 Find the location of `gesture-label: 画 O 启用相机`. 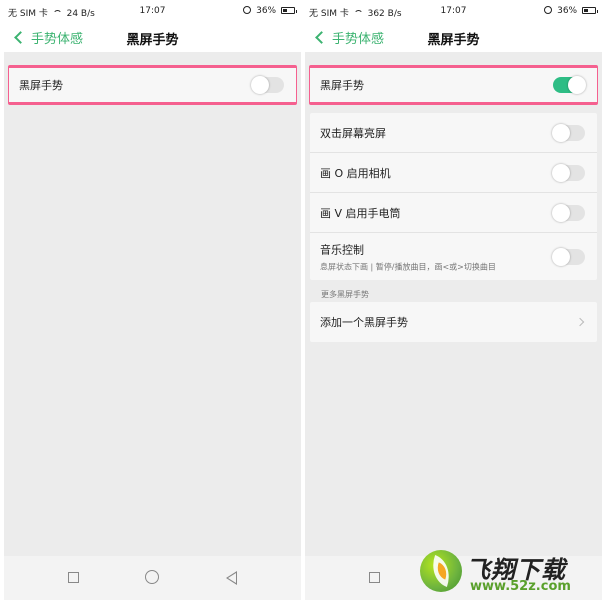

gesture-label: 画 O 启用相机 is located at coordinates (355, 173).